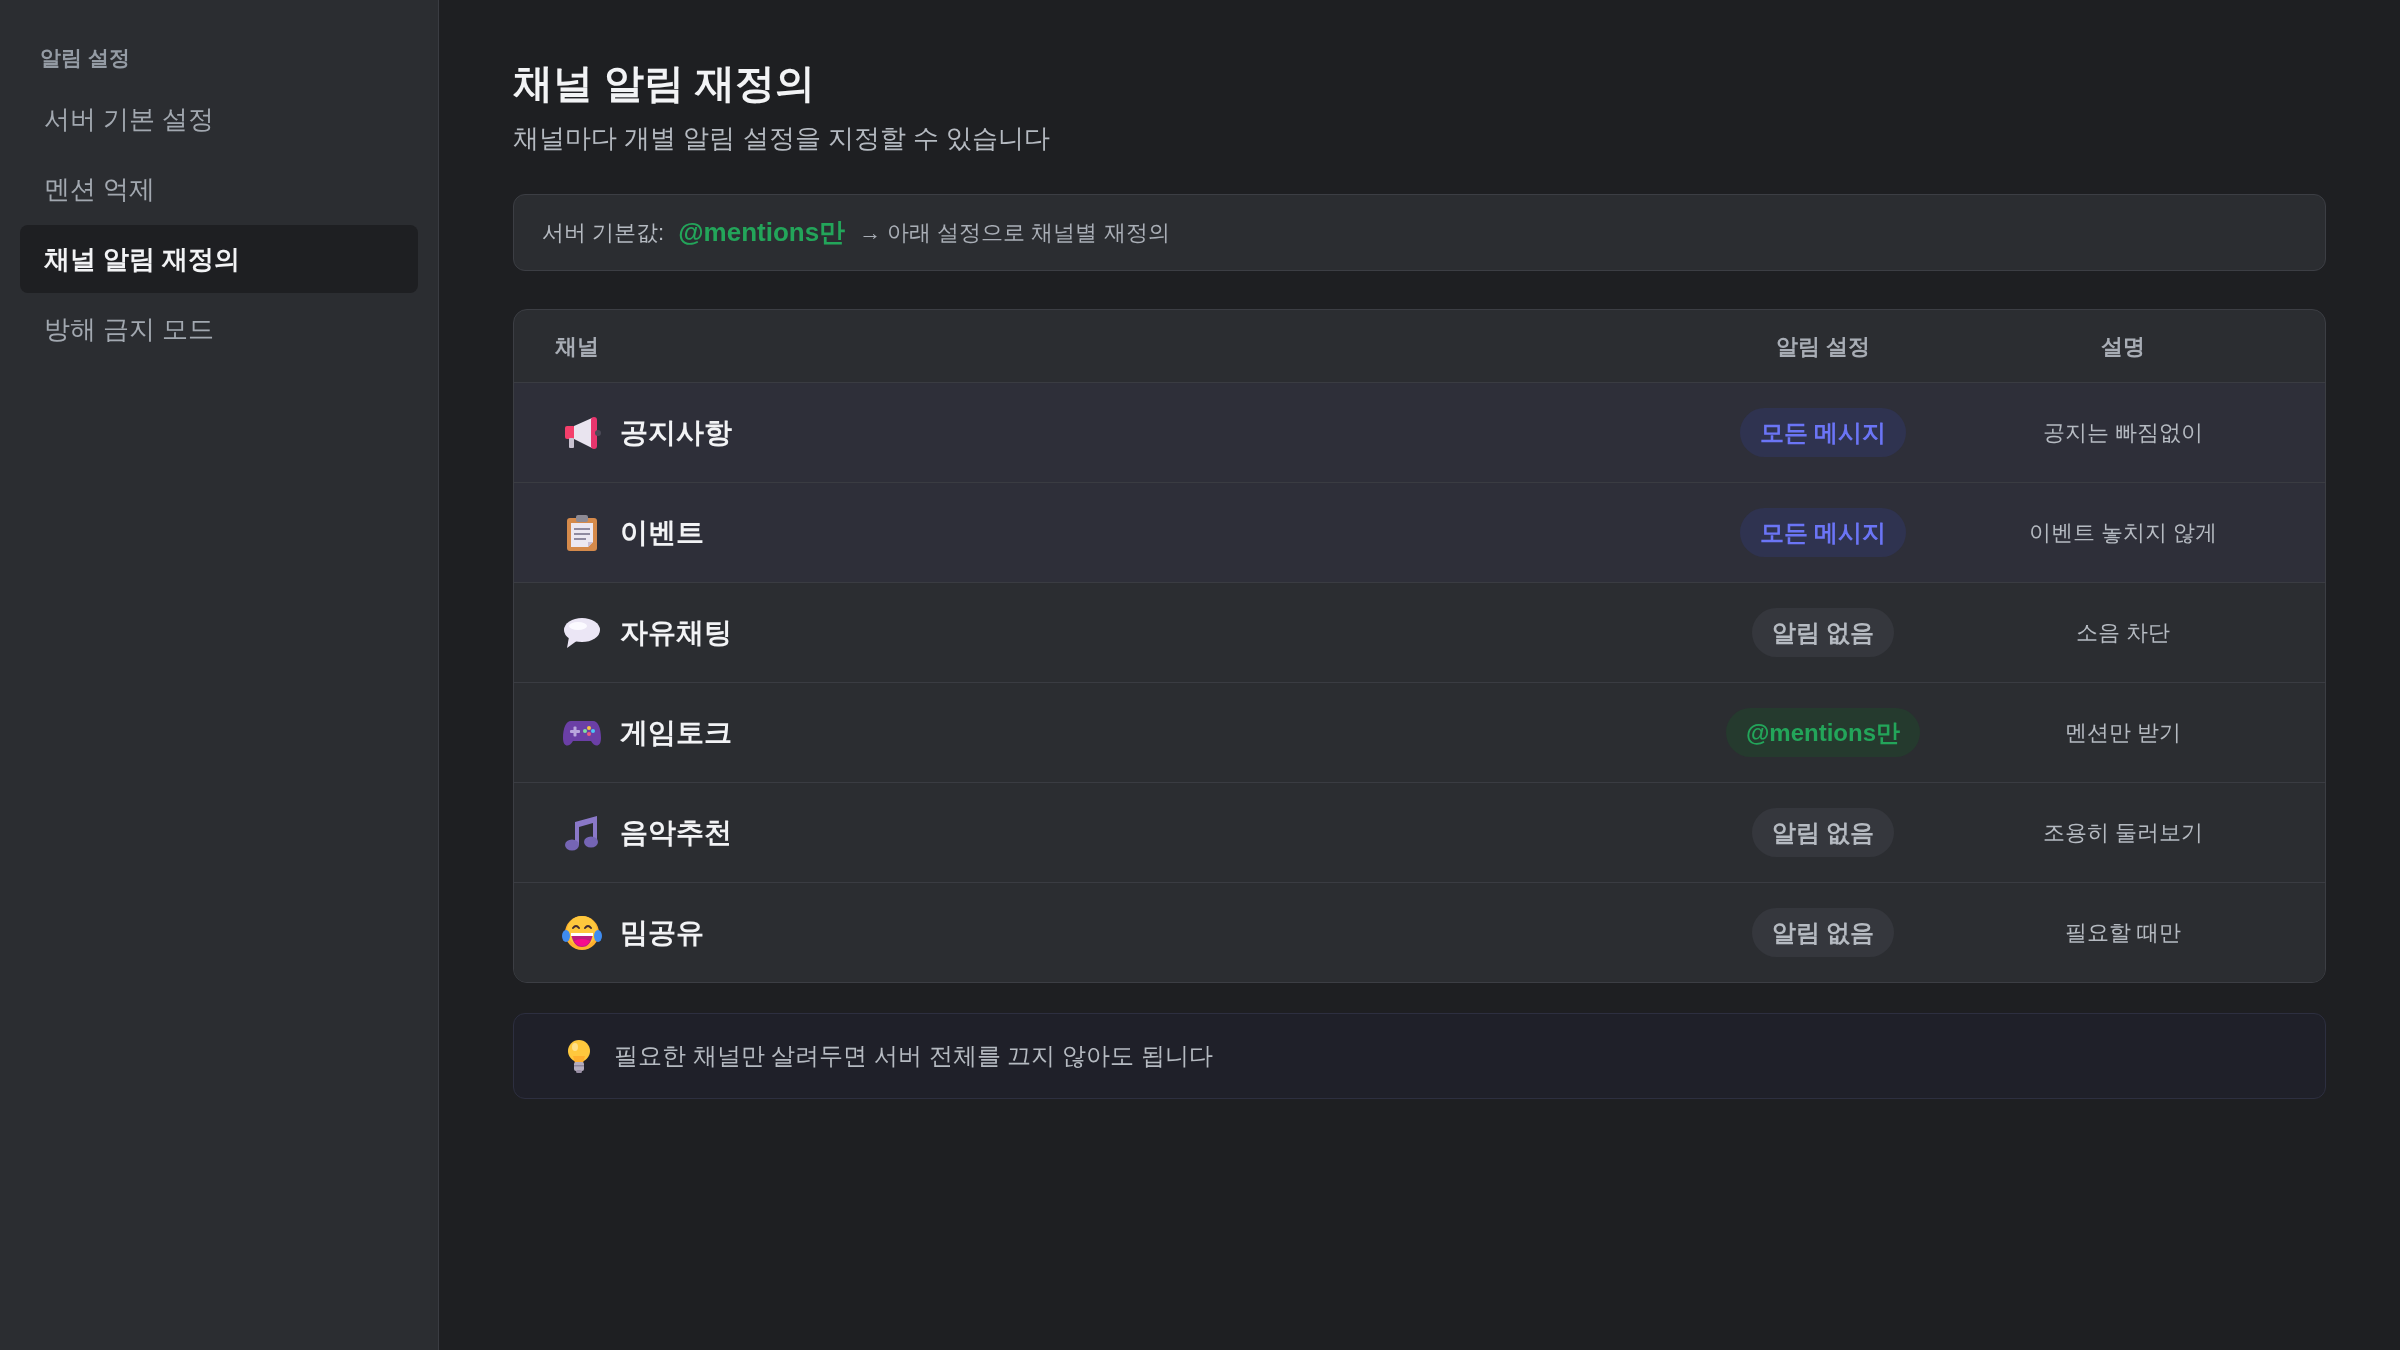 The image size is (2400, 1350). What do you see at coordinates (2123, 833) in the screenshot?
I see `channel-description: 조용히 둘러보기` at bounding box center [2123, 833].